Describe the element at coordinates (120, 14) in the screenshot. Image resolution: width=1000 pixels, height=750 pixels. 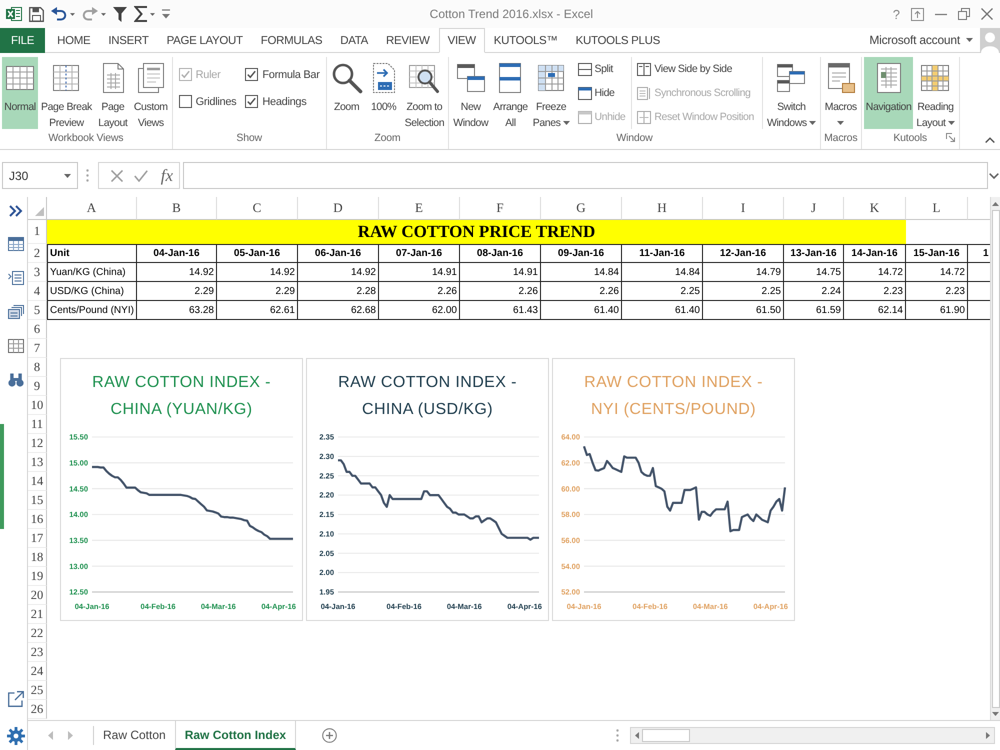
I see `filter-icon` at that location.